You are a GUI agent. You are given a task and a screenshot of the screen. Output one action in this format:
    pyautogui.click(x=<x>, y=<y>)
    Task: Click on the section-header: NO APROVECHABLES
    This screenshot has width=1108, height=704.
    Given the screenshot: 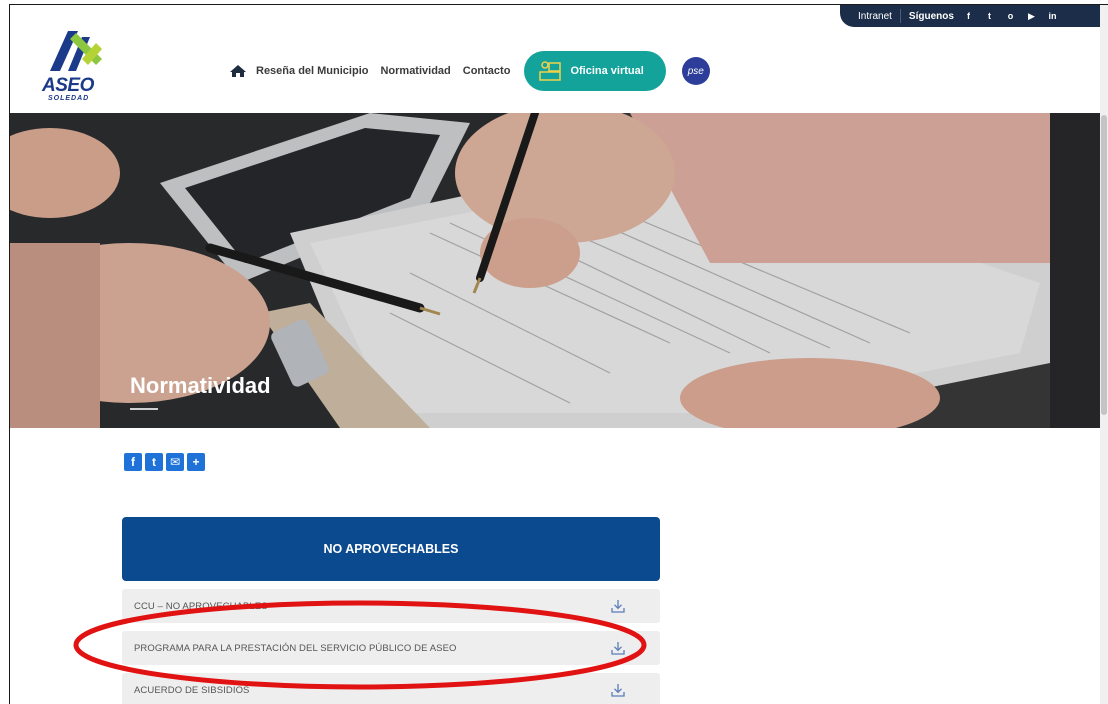 What is the action you would take?
    pyautogui.click(x=391, y=549)
    